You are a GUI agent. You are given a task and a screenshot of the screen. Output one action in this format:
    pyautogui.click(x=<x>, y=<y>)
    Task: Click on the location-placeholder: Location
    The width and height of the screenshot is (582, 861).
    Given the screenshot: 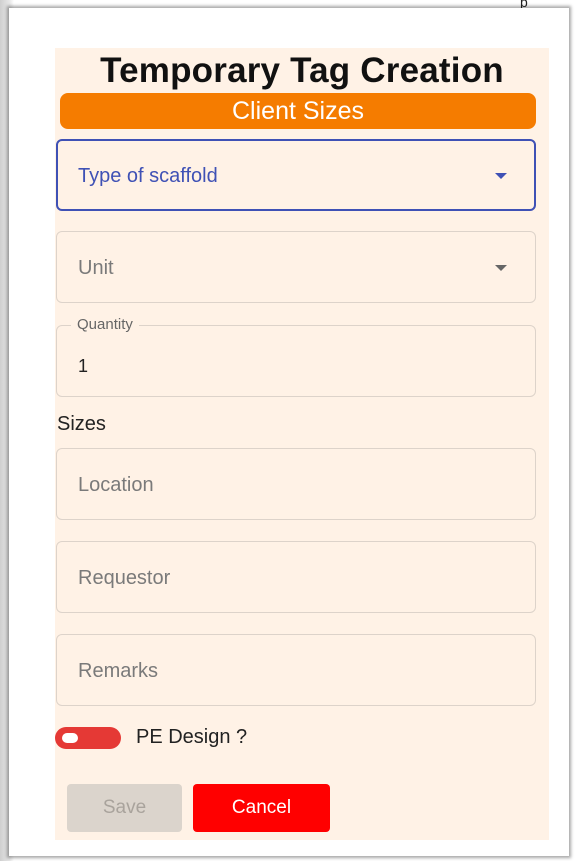 What is the action you would take?
    pyautogui.click(x=116, y=485)
    